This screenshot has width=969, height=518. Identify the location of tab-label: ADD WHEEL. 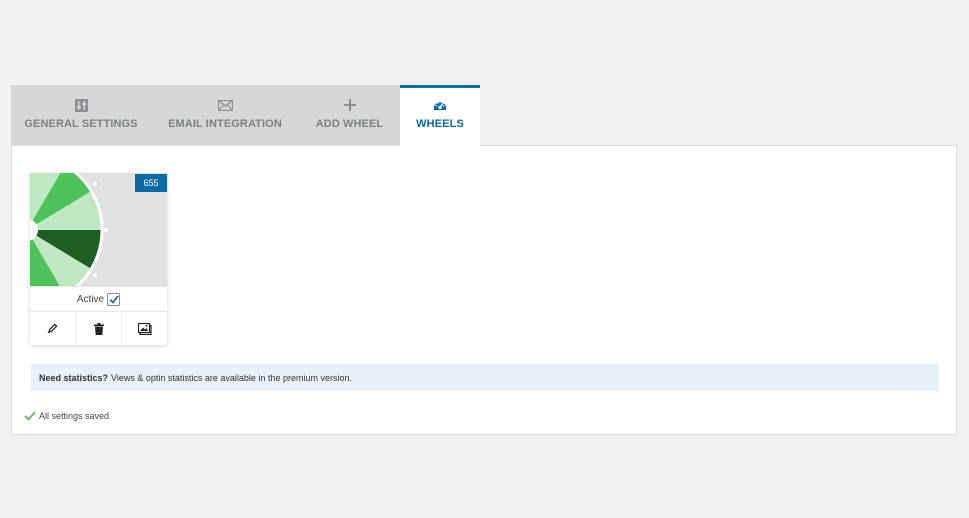
(349, 124).